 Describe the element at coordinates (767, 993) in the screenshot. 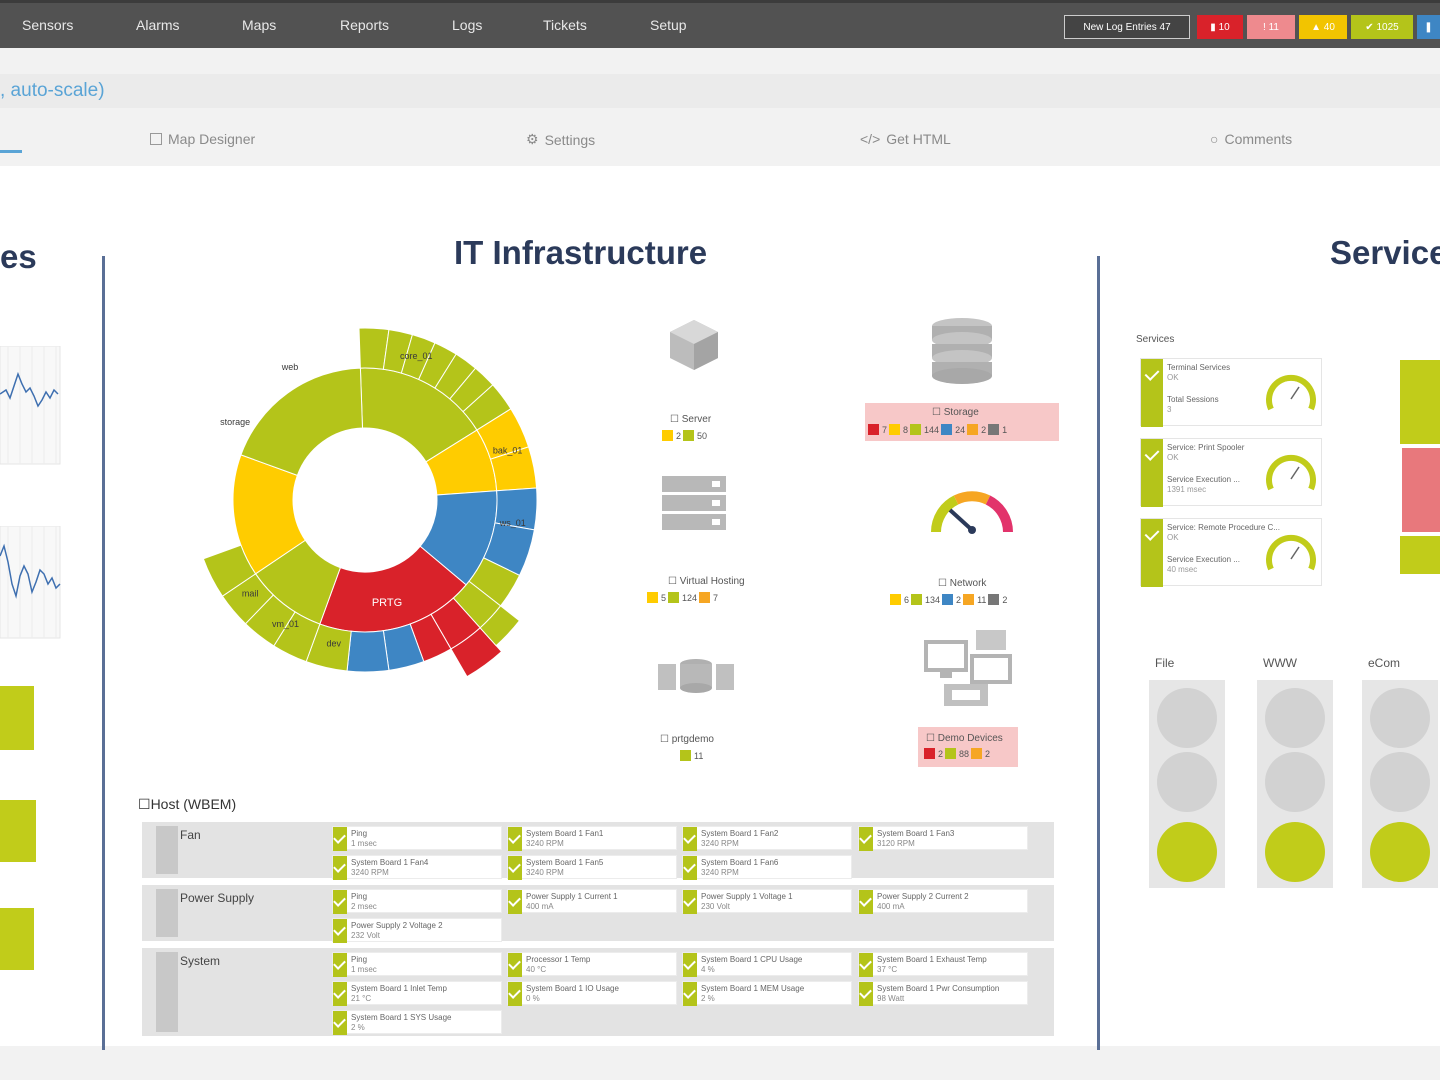

I see `sensor-tile: System Board 1 MEM Usage 2 %` at that location.